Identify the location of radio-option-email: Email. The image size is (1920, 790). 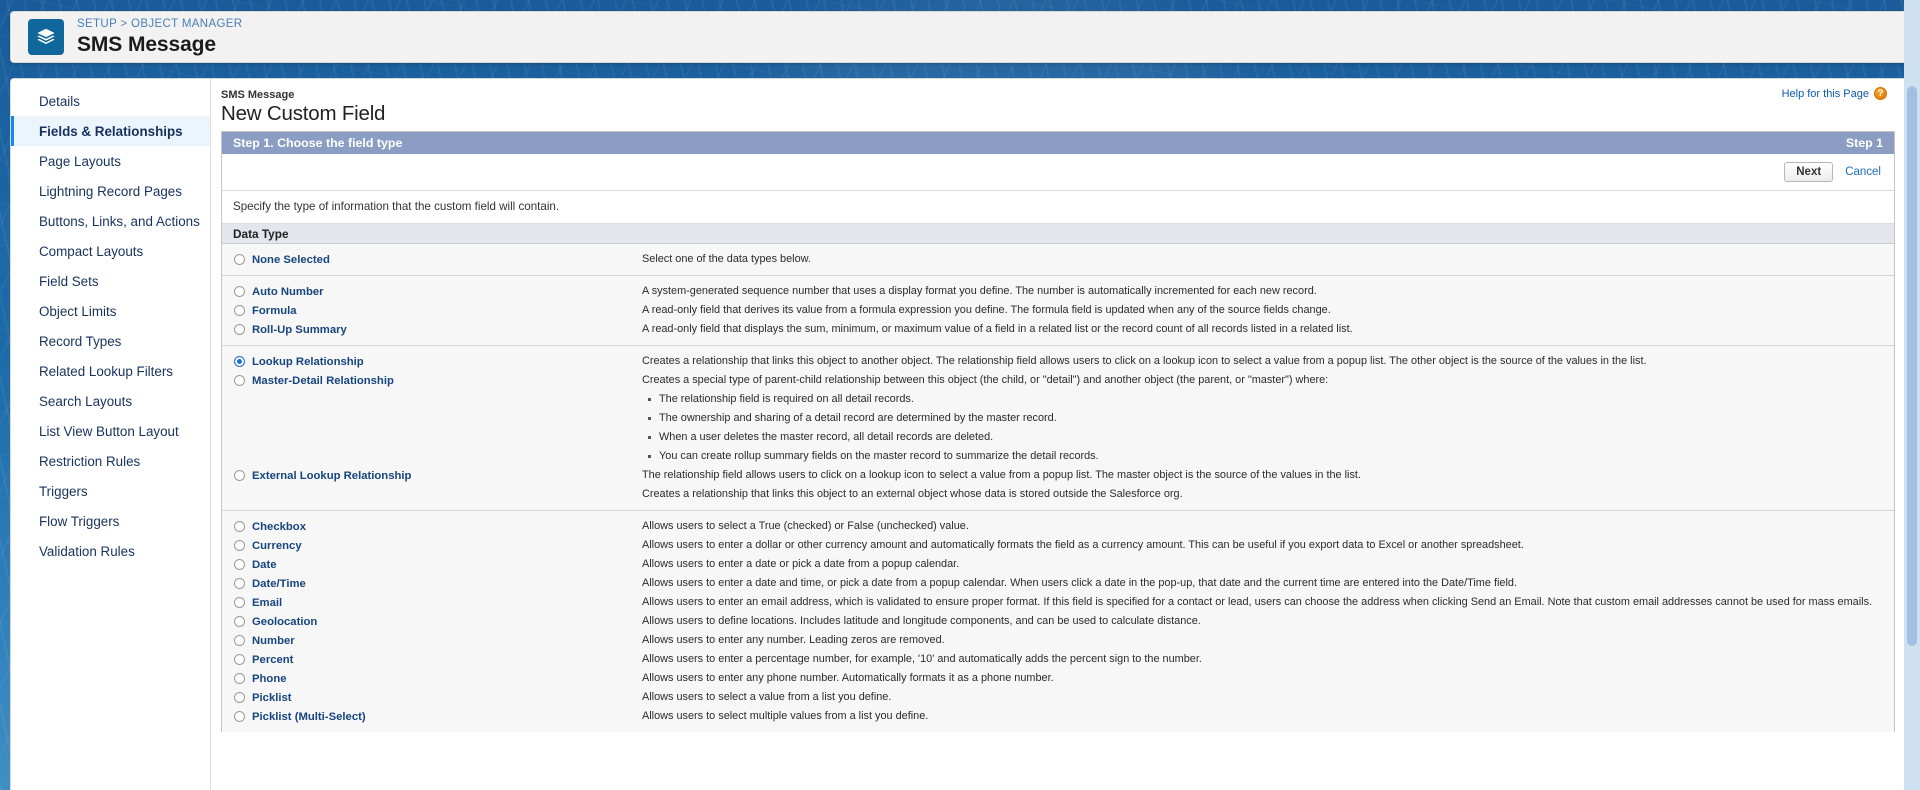
(432, 602).